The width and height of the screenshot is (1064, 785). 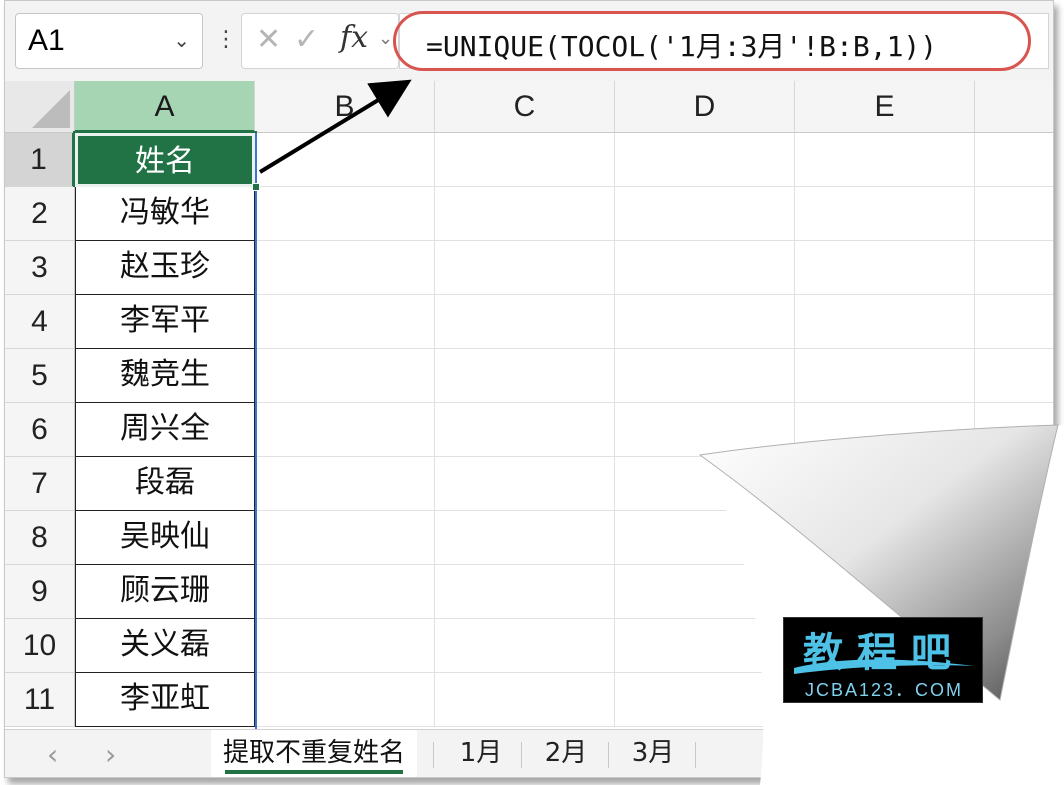 I want to click on insert-function-button: fx, so click(x=354, y=37).